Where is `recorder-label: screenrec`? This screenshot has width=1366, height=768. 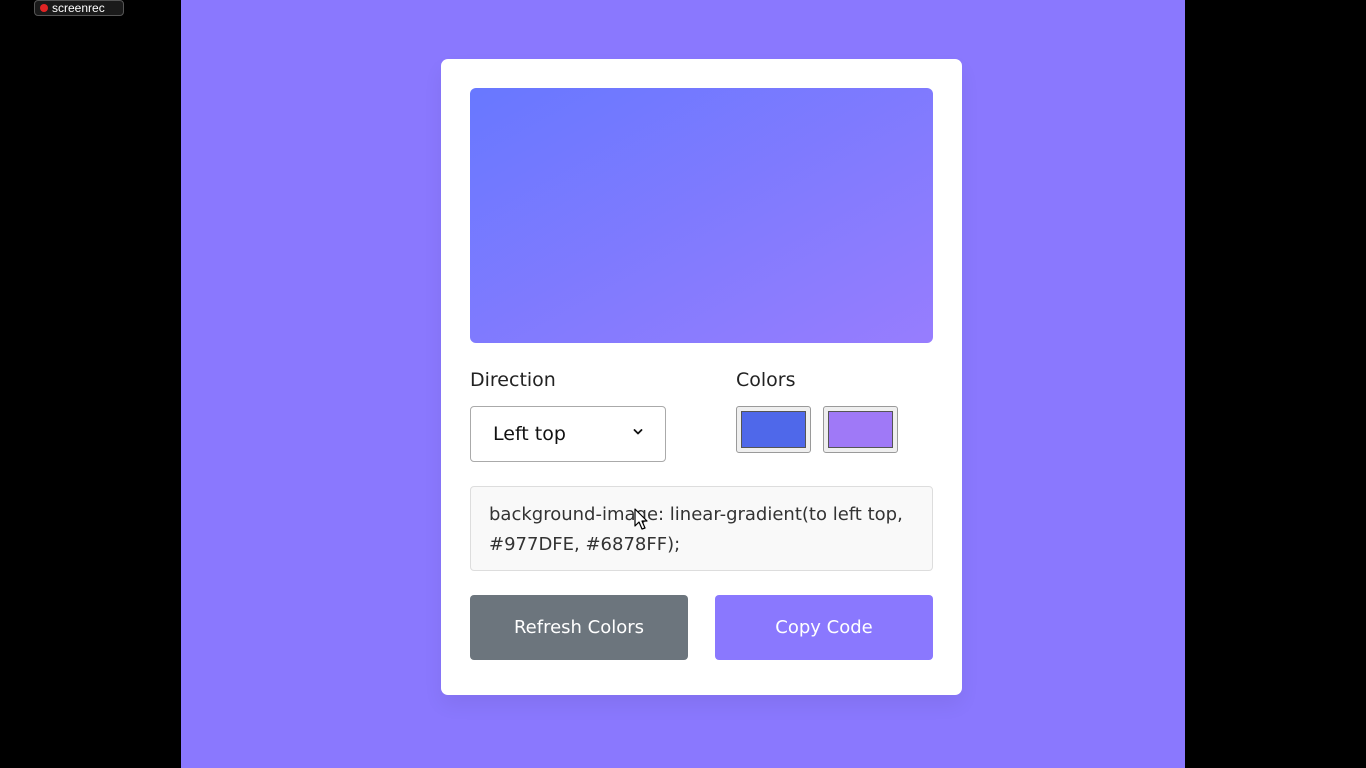 recorder-label: screenrec is located at coordinates (78, 8).